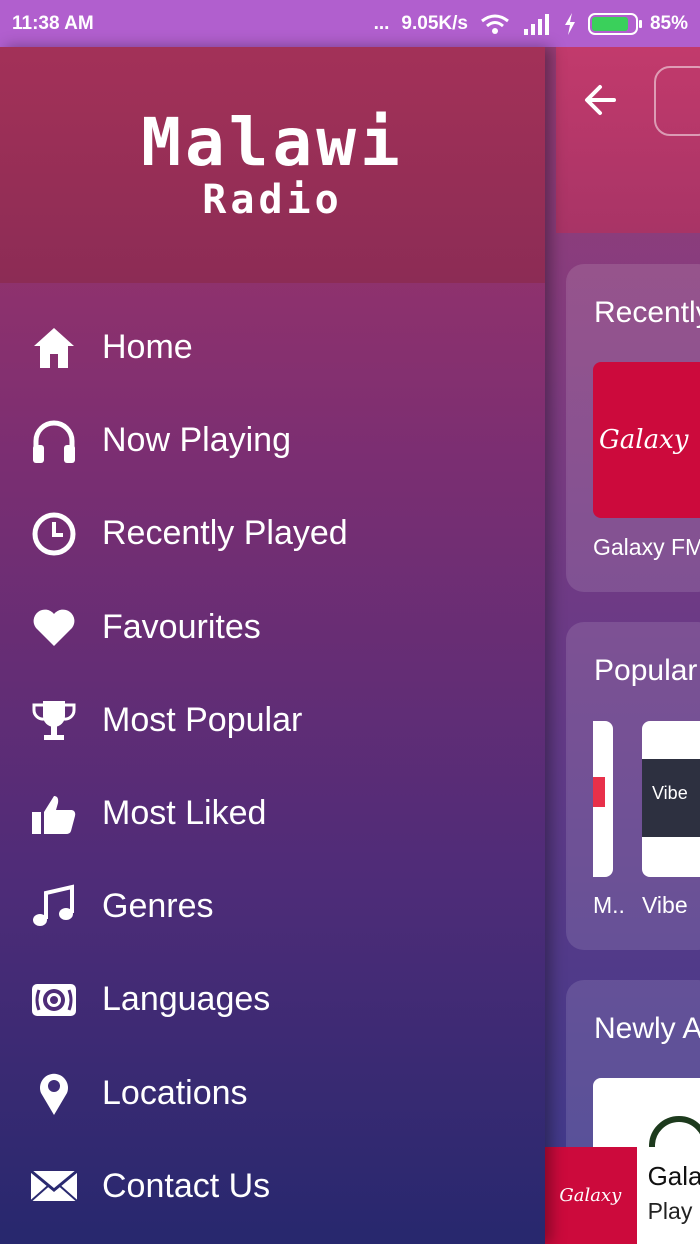 The height and width of the screenshot is (1244, 700). What do you see at coordinates (646, 670) in the screenshot?
I see `section-title: Popular` at bounding box center [646, 670].